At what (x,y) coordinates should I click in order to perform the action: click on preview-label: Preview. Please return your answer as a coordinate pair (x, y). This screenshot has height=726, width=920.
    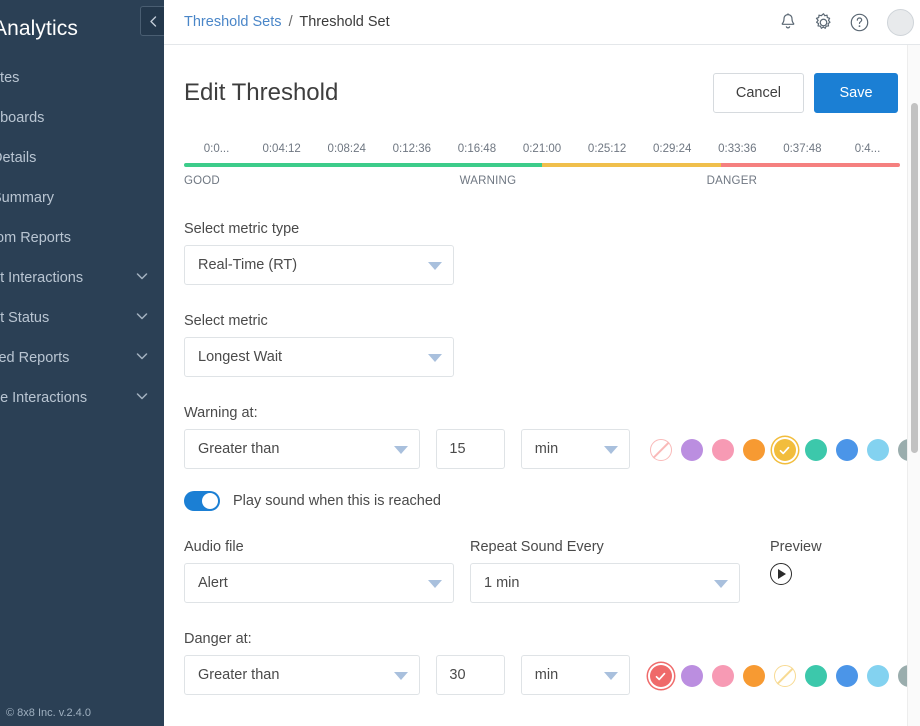
    Looking at the image, I should click on (796, 547).